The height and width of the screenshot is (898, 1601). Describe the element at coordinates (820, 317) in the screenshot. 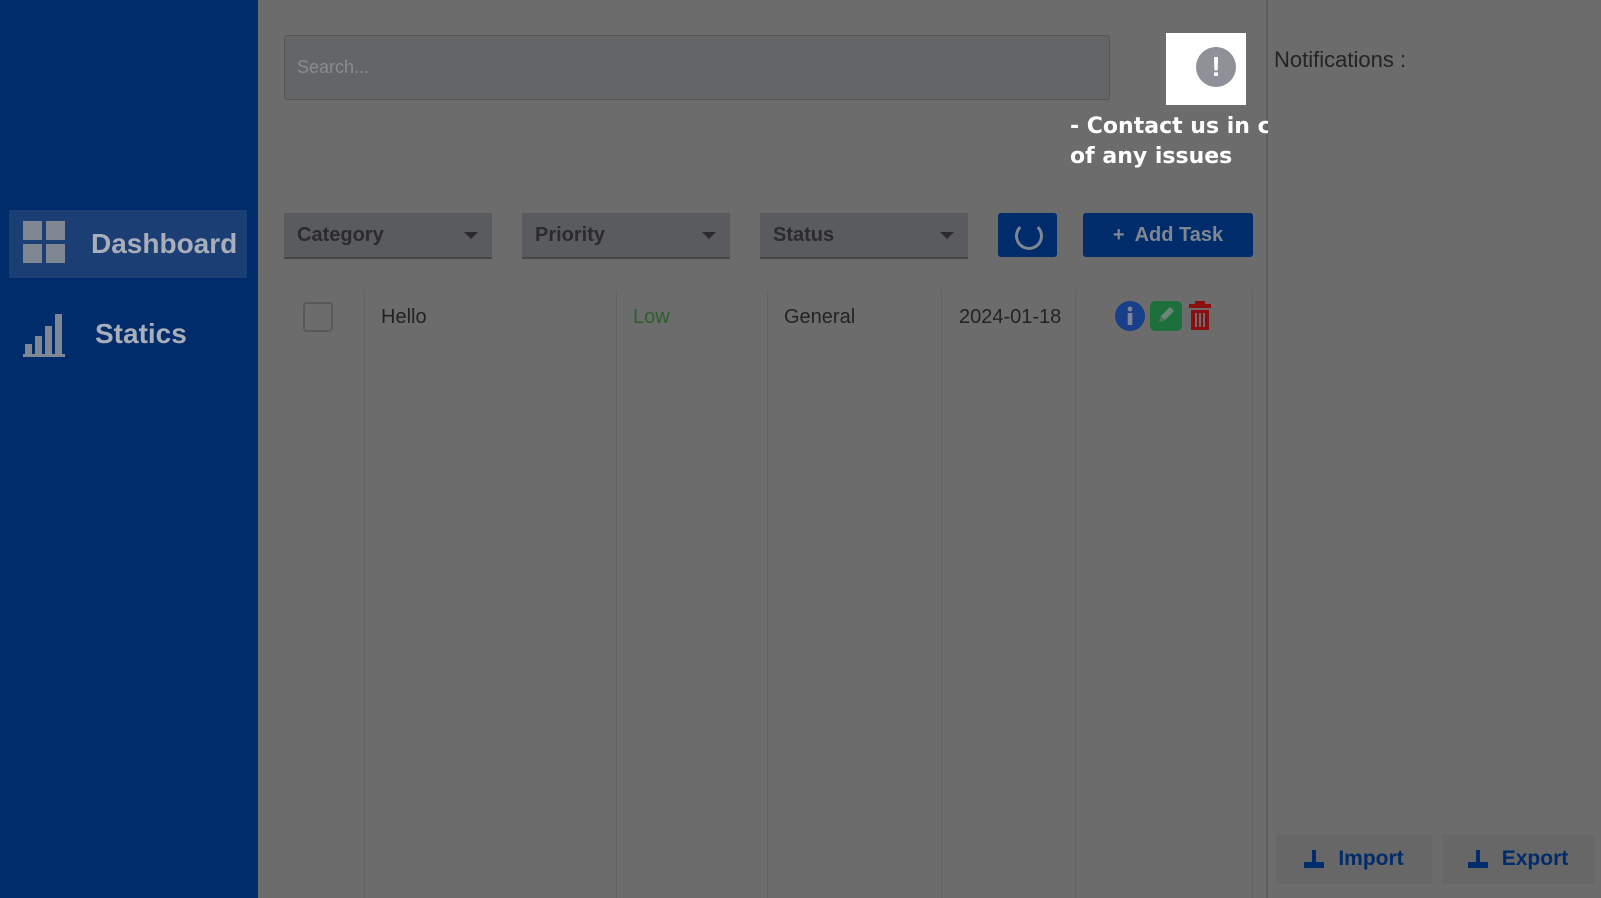

I see `task-category: General` at that location.